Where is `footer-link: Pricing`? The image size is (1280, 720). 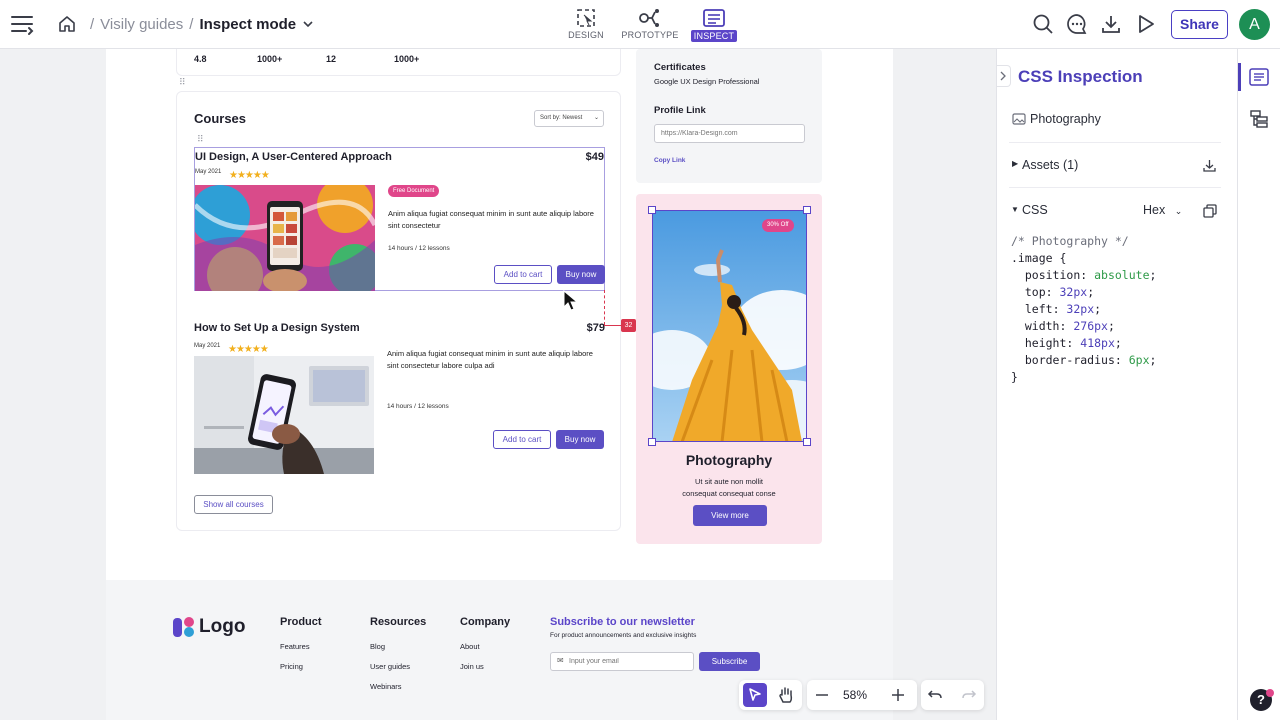 footer-link: Pricing is located at coordinates (291, 666).